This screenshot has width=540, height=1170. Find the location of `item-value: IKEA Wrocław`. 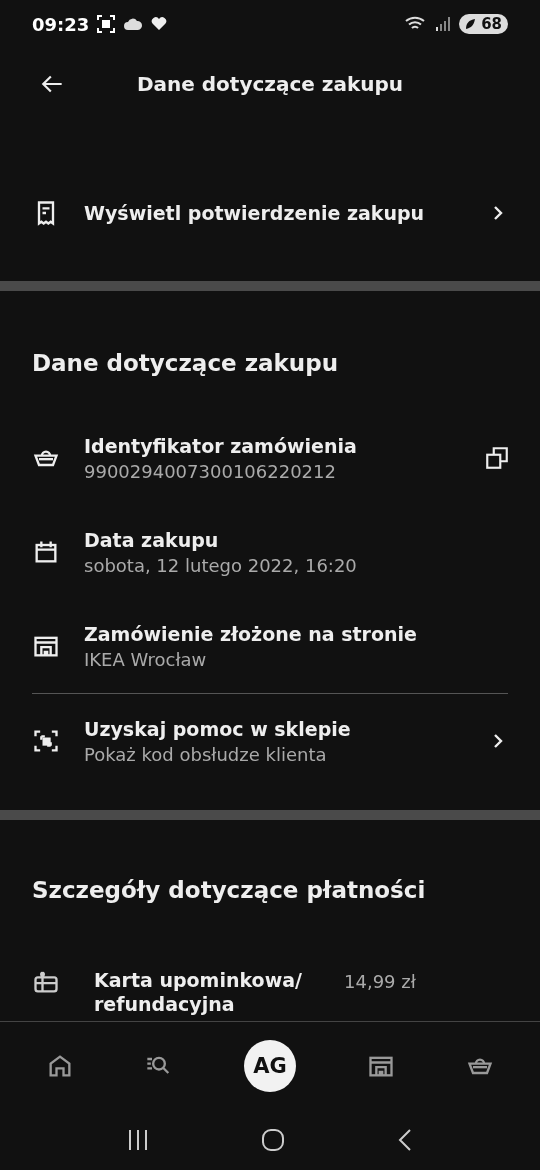

item-value: IKEA Wrocław is located at coordinates (146, 659).